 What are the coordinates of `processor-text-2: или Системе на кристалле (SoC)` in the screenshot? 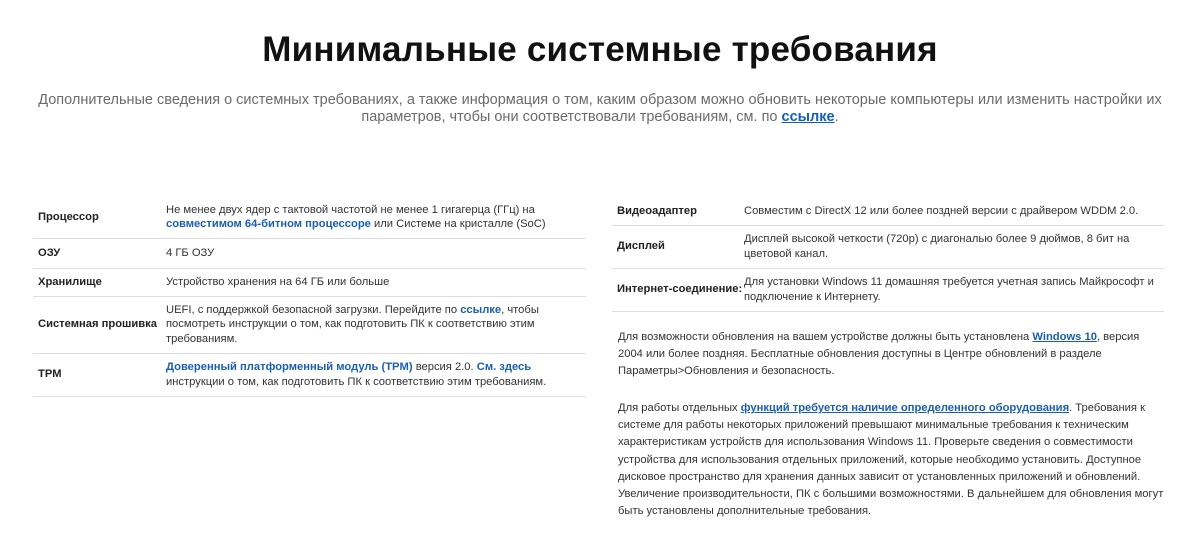 It's located at (460, 224).